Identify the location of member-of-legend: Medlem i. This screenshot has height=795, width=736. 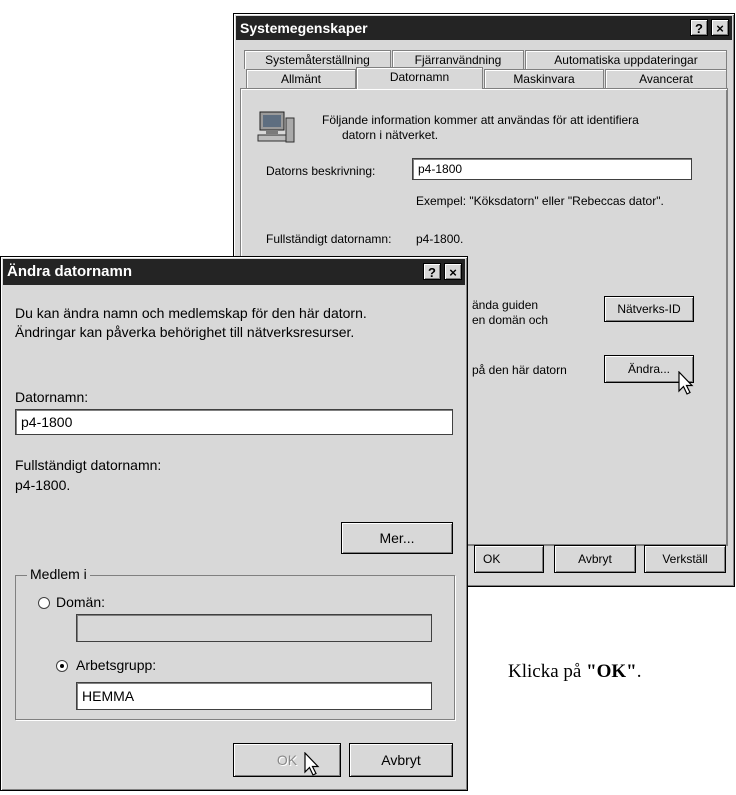
(58, 574).